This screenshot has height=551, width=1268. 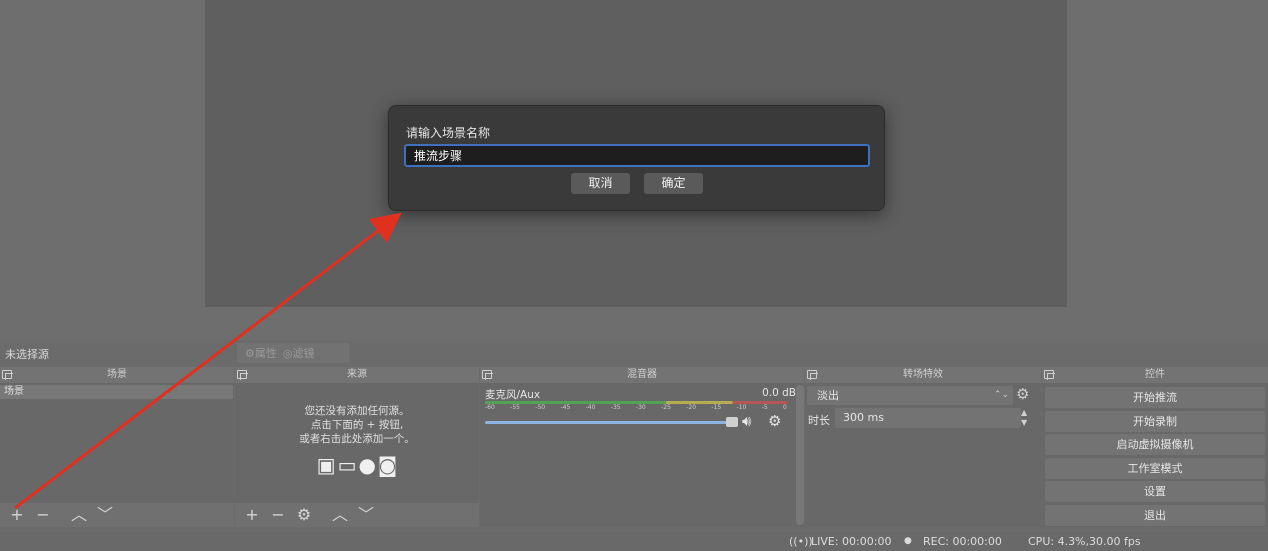 What do you see at coordinates (27, 354) in the screenshot?
I see `no-source-label: 未选择源` at bounding box center [27, 354].